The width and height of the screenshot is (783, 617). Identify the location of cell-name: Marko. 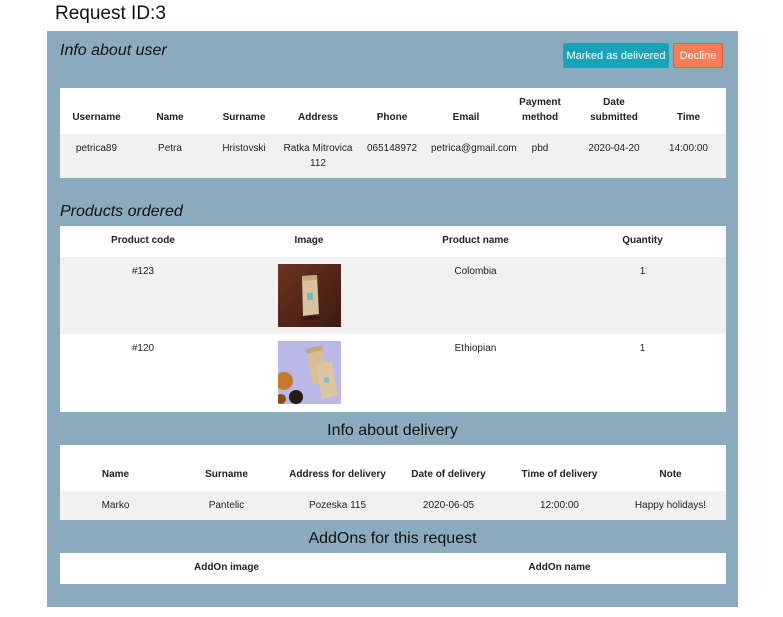
(115, 505).